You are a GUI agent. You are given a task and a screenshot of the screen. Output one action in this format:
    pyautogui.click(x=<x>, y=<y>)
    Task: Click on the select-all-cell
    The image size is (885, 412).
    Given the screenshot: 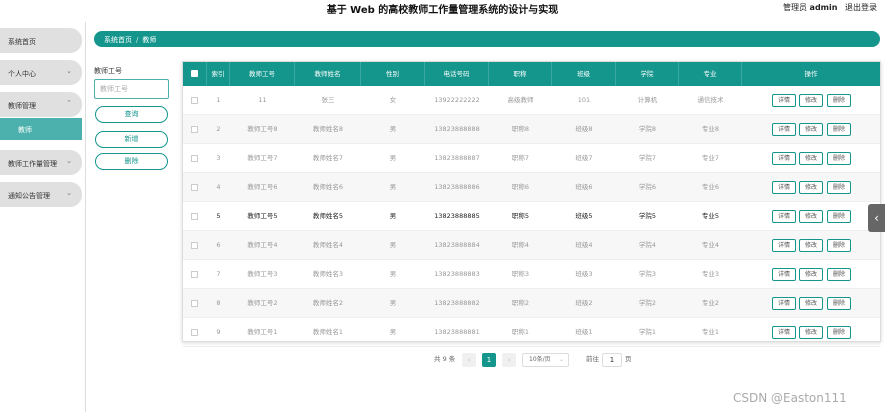 What is the action you would take?
    pyautogui.click(x=195, y=74)
    